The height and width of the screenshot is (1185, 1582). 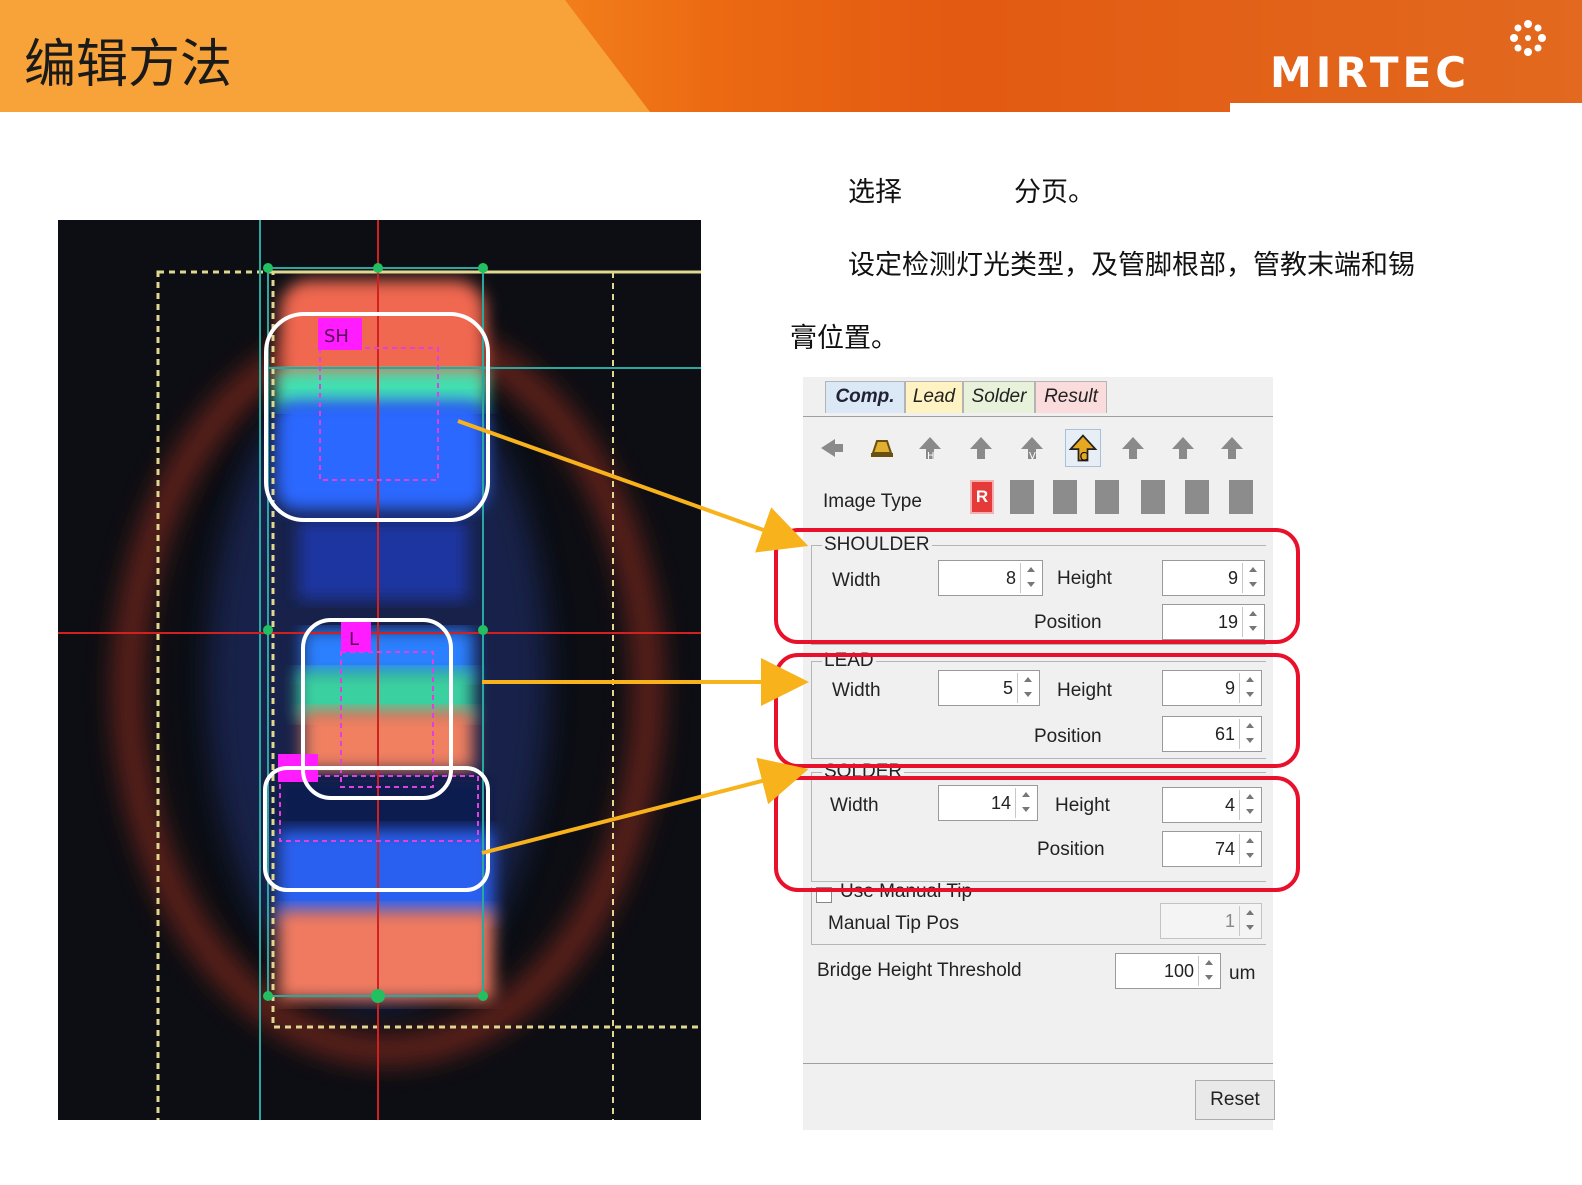 I want to click on arrow-h-icon: H, so click(x=930, y=448).